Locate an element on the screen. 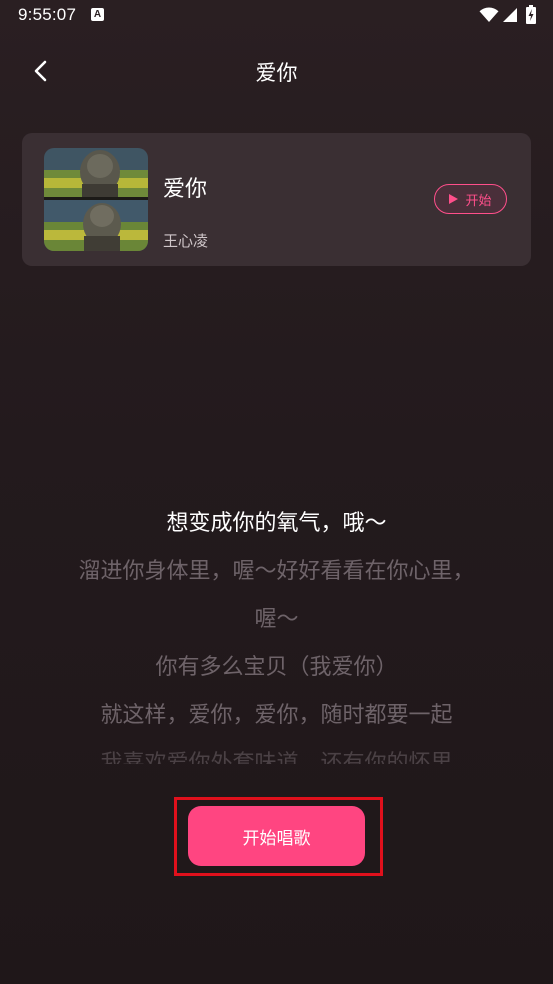 The width and height of the screenshot is (553, 984). notification-a-icon: A is located at coordinates (97, 14).